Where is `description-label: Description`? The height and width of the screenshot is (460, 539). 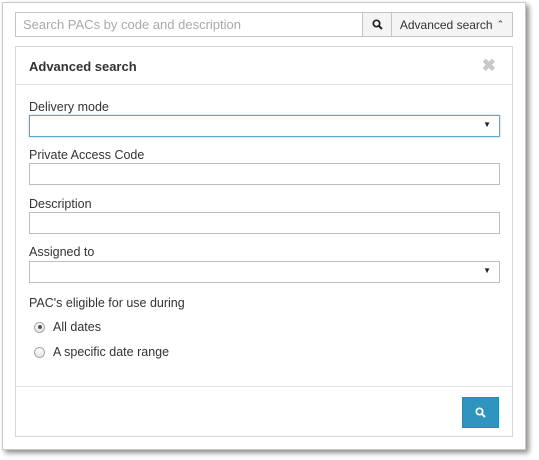 description-label: Description is located at coordinates (60, 204).